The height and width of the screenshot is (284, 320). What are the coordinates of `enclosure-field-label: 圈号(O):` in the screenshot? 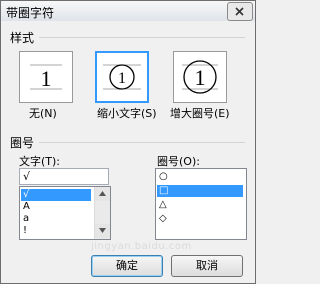 It's located at (178, 161).